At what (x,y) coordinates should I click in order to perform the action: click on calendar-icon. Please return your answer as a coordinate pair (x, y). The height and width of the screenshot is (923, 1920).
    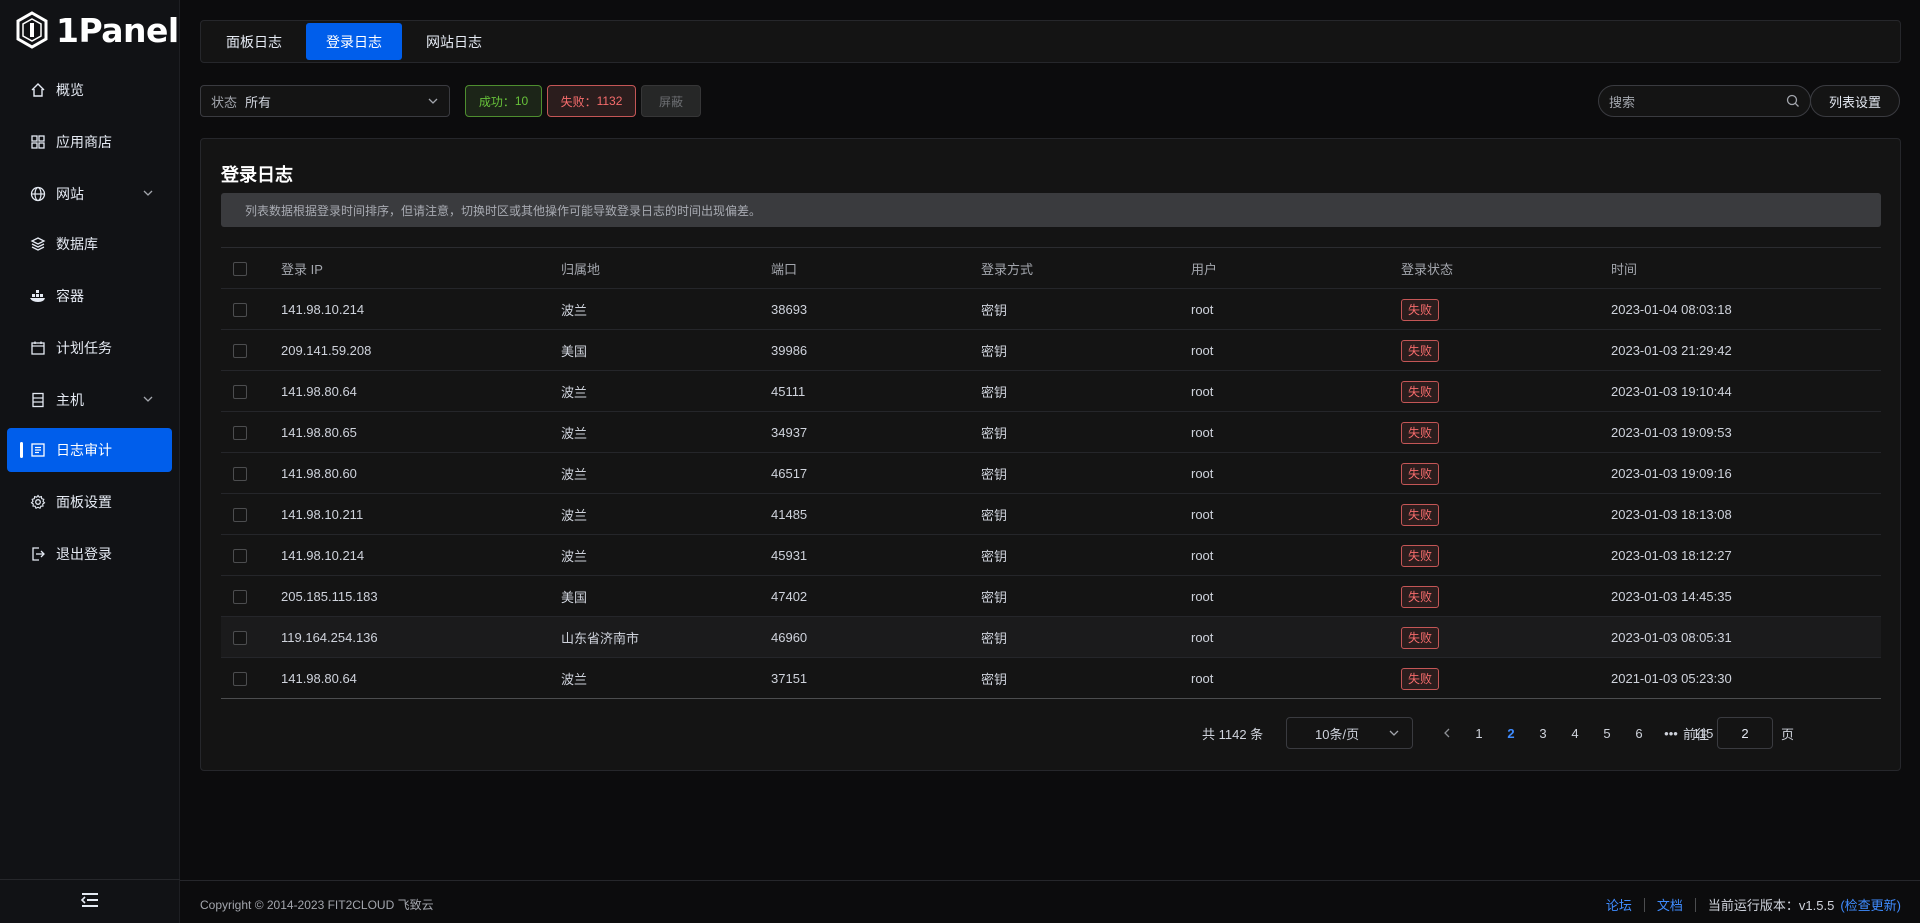
    Looking at the image, I should click on (38, 348).